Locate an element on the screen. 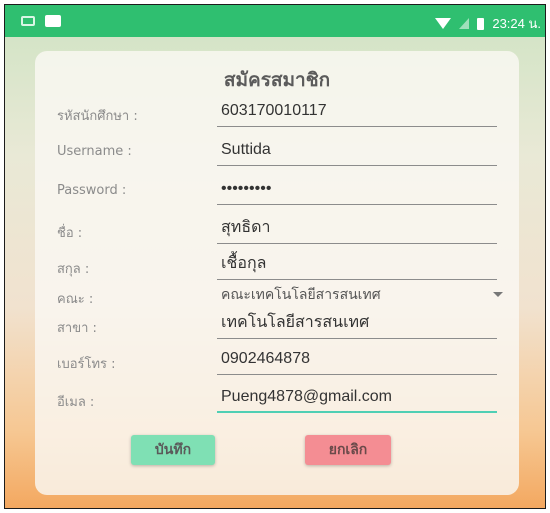 This screenshot has width=550, height=513. email-row: อีเมล : Pueng4878@gmail.com is located at coordinates (277, 400).